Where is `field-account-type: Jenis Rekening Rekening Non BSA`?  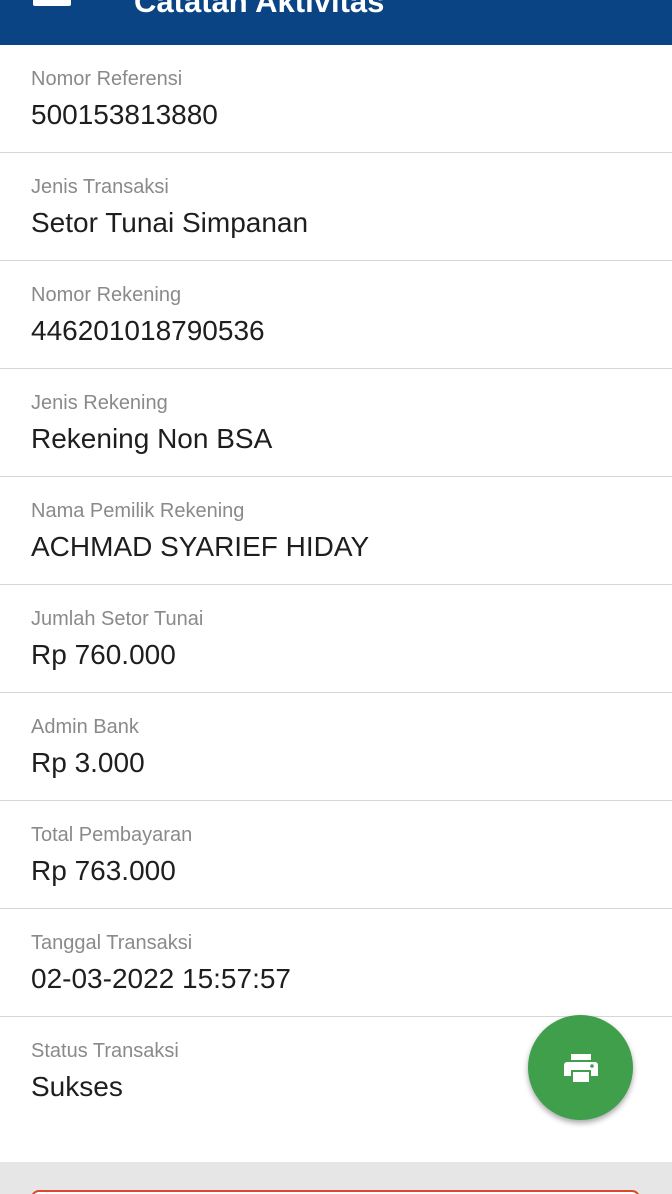 field-account-type: Jenis Rekening Rekening Non BSA is located at coordinates (336, 423).